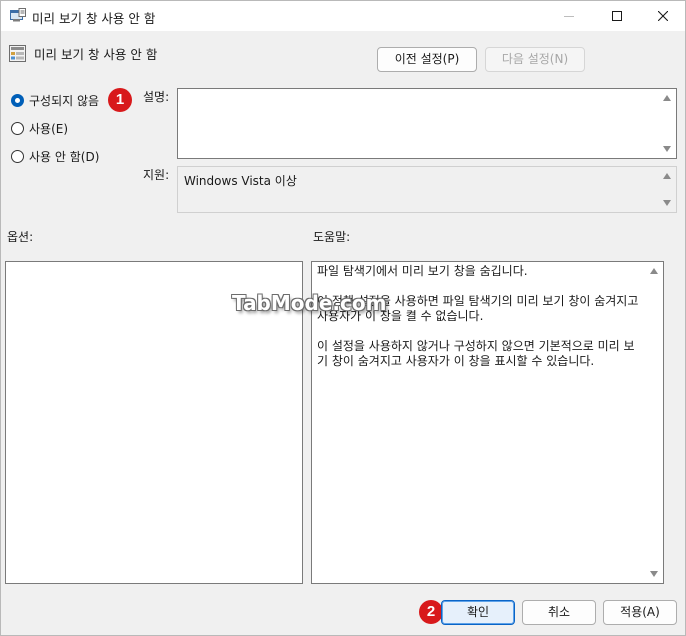  Describe the element at coordinates (343, 16) in the screenshot. I see `title-bar: 미리 보기 창 사용 안 함` at that location.